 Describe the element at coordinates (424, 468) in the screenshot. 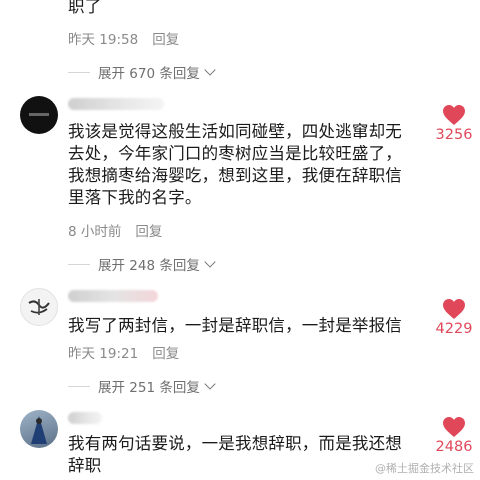

I see `watermark: @稀土掘金技术社区` at that location.